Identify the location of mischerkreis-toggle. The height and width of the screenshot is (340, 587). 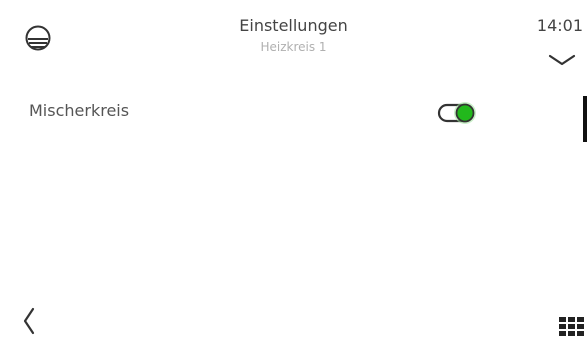
(459, 113).